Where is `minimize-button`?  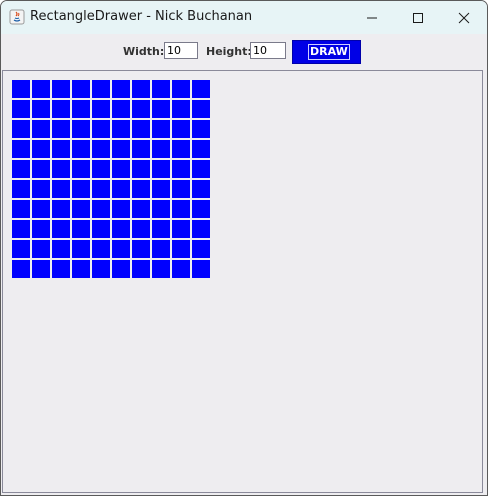
minimize-button is located at coordinates (372, 17).